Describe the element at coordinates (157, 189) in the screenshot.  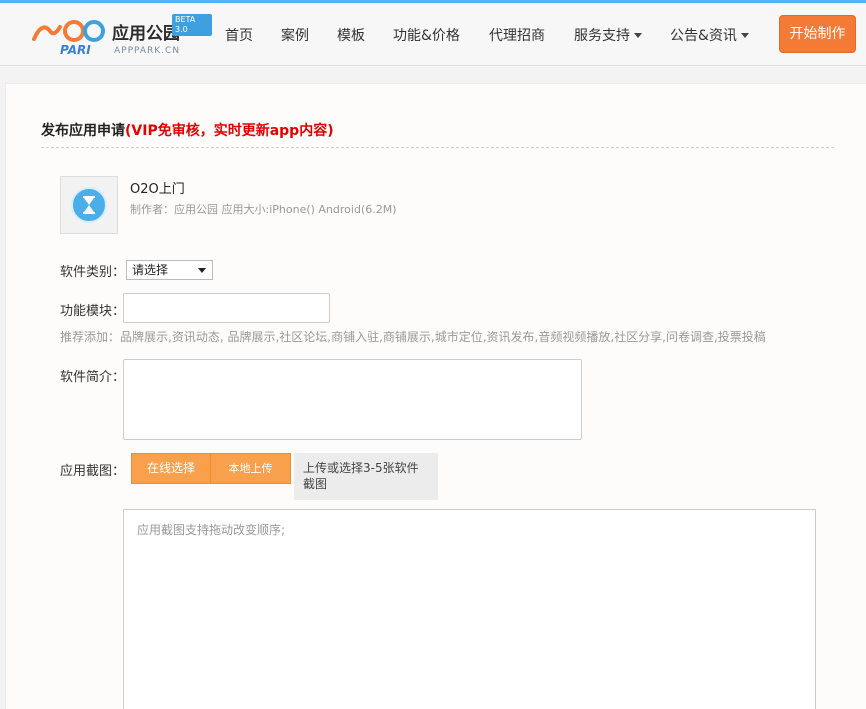
I see `app-name: O2O上门` at that location.